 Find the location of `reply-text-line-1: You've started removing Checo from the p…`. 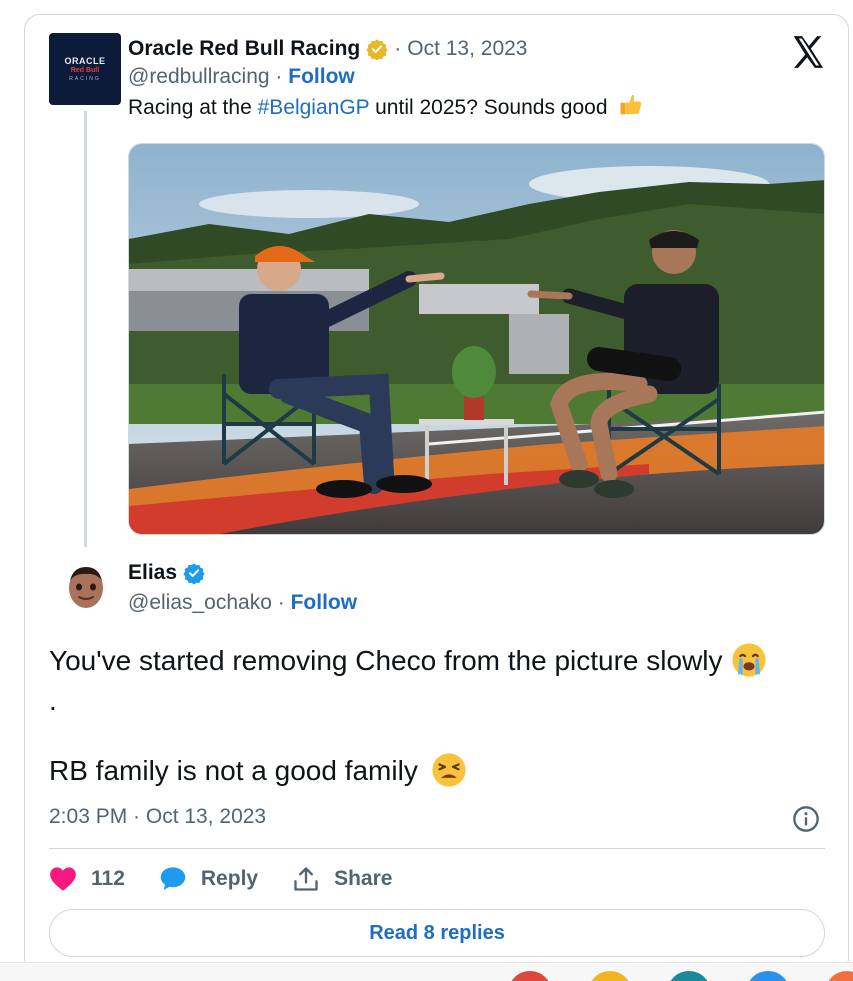

reply-text-line-1: You've started removing Checo from the p… is located at coordinates (408, 660).